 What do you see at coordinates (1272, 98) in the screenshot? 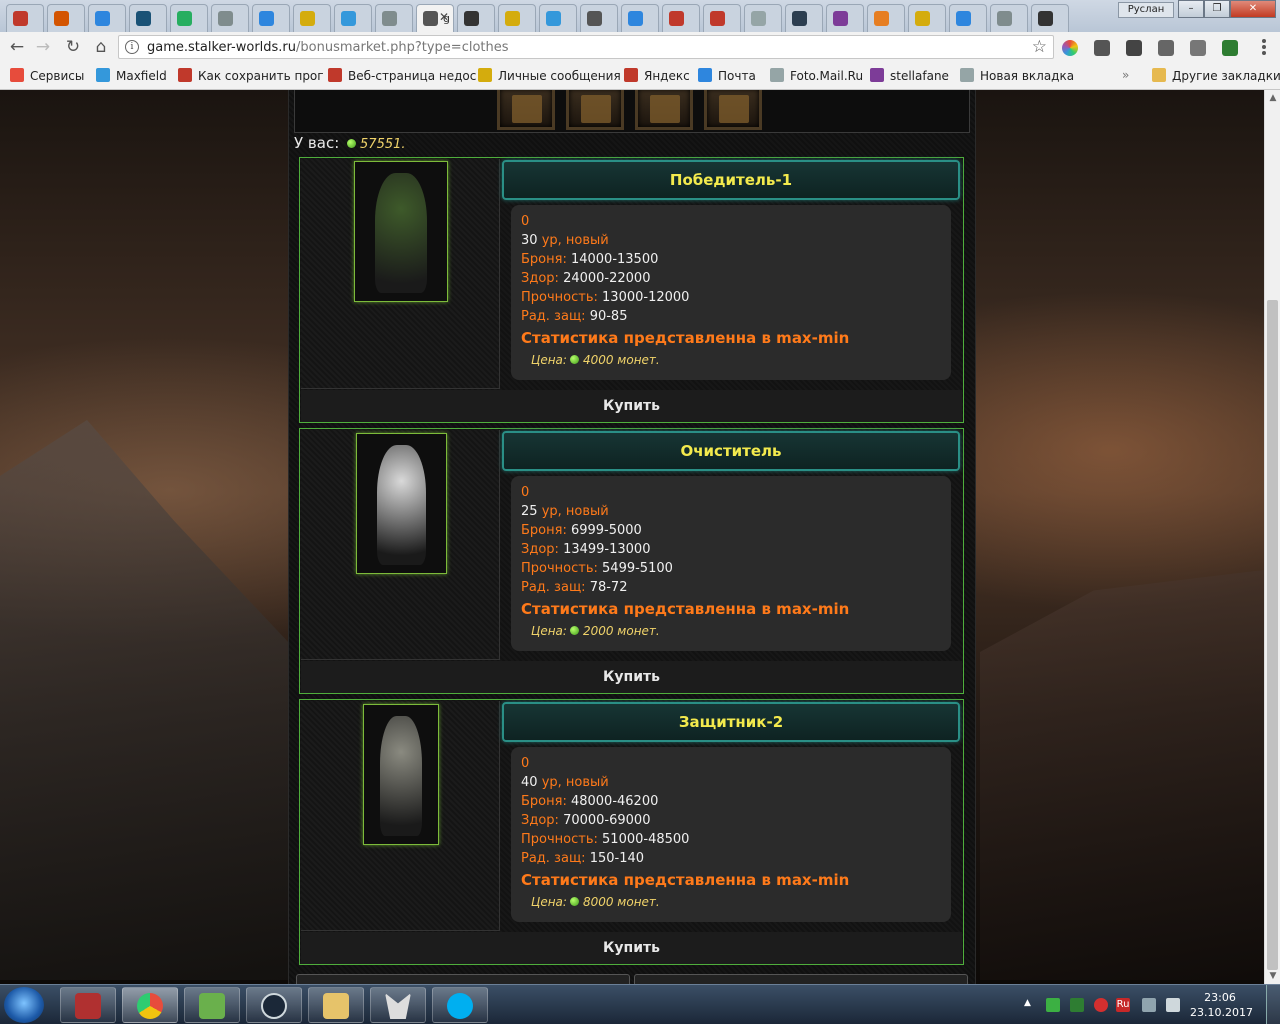
I see `scroll-up-icon: ▲` at bounding box center [1272, 98].